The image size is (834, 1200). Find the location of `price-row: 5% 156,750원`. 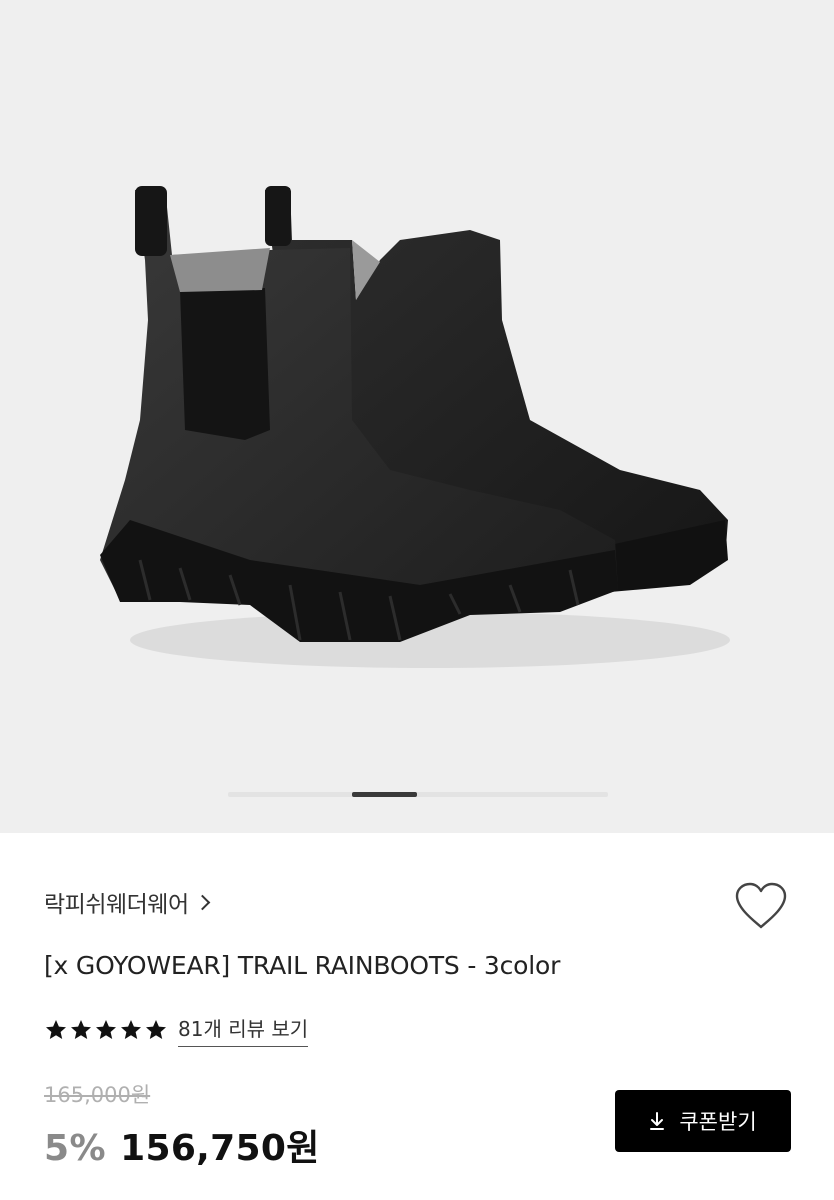

price-row: 5% 156,750원 is located at coordinates (182, 1145).